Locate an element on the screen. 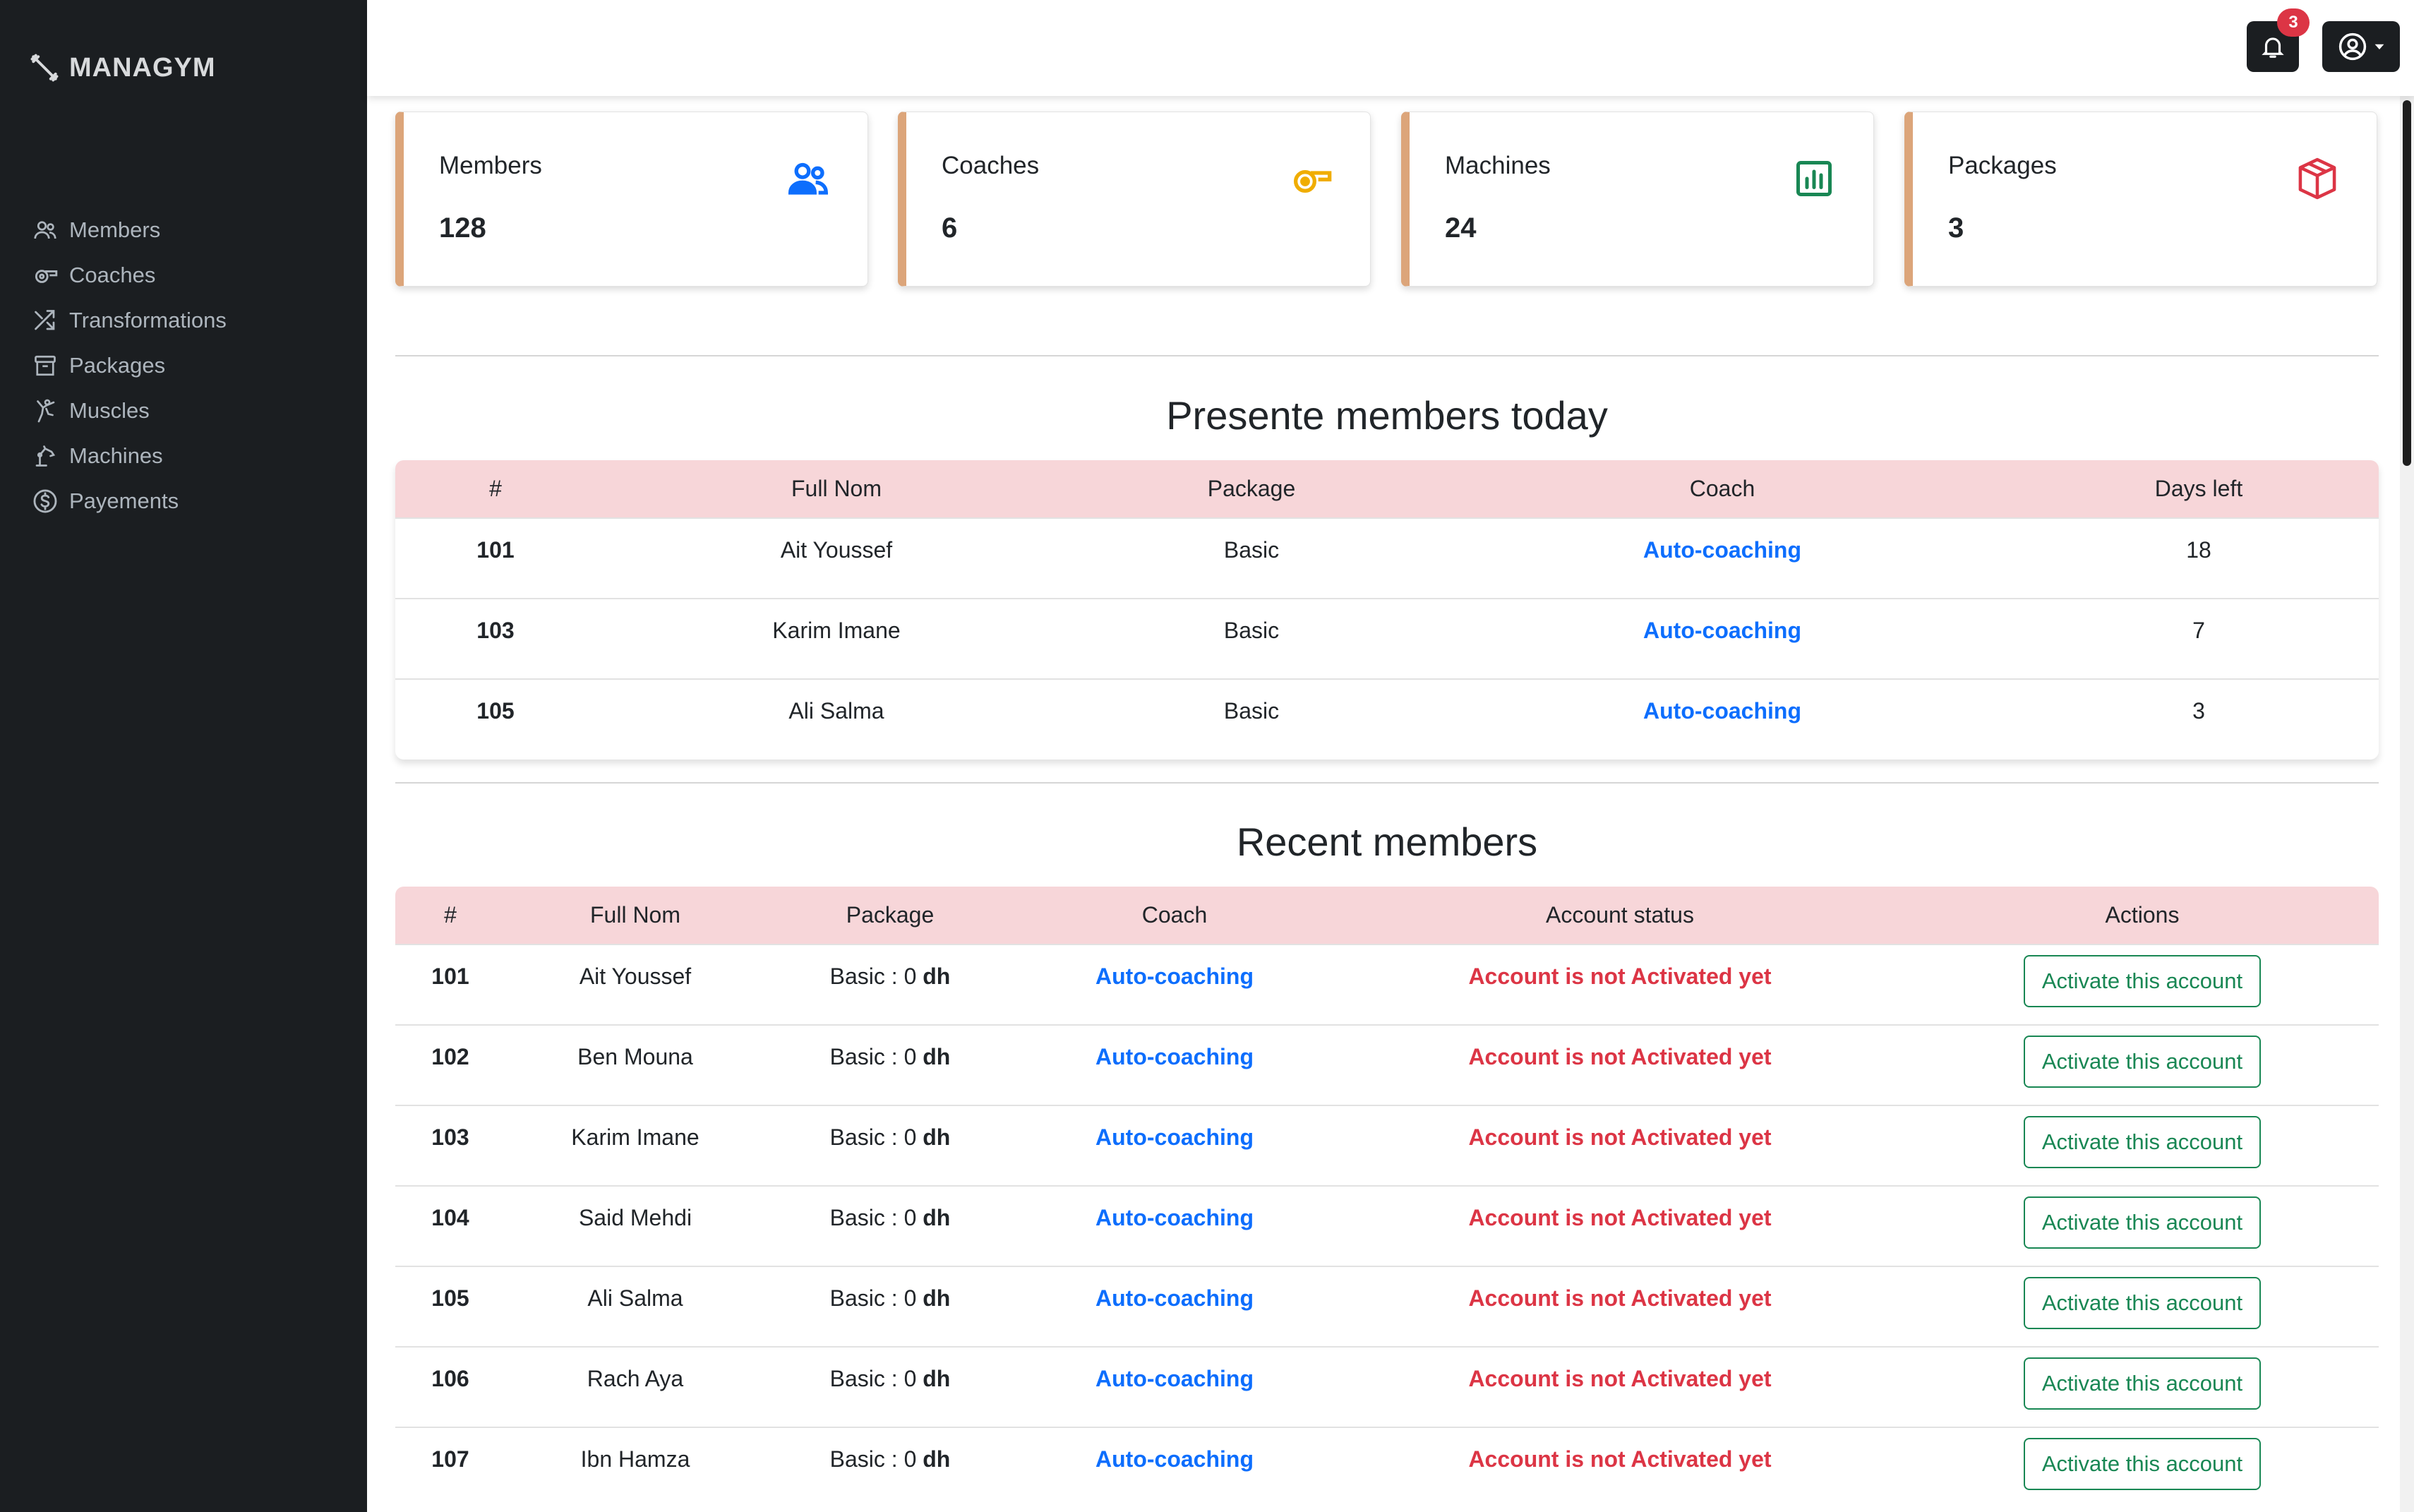 Image resolution: width=2414 pixels, height=1512 pixels. bell-icon is located at coordinates (2272, 46).